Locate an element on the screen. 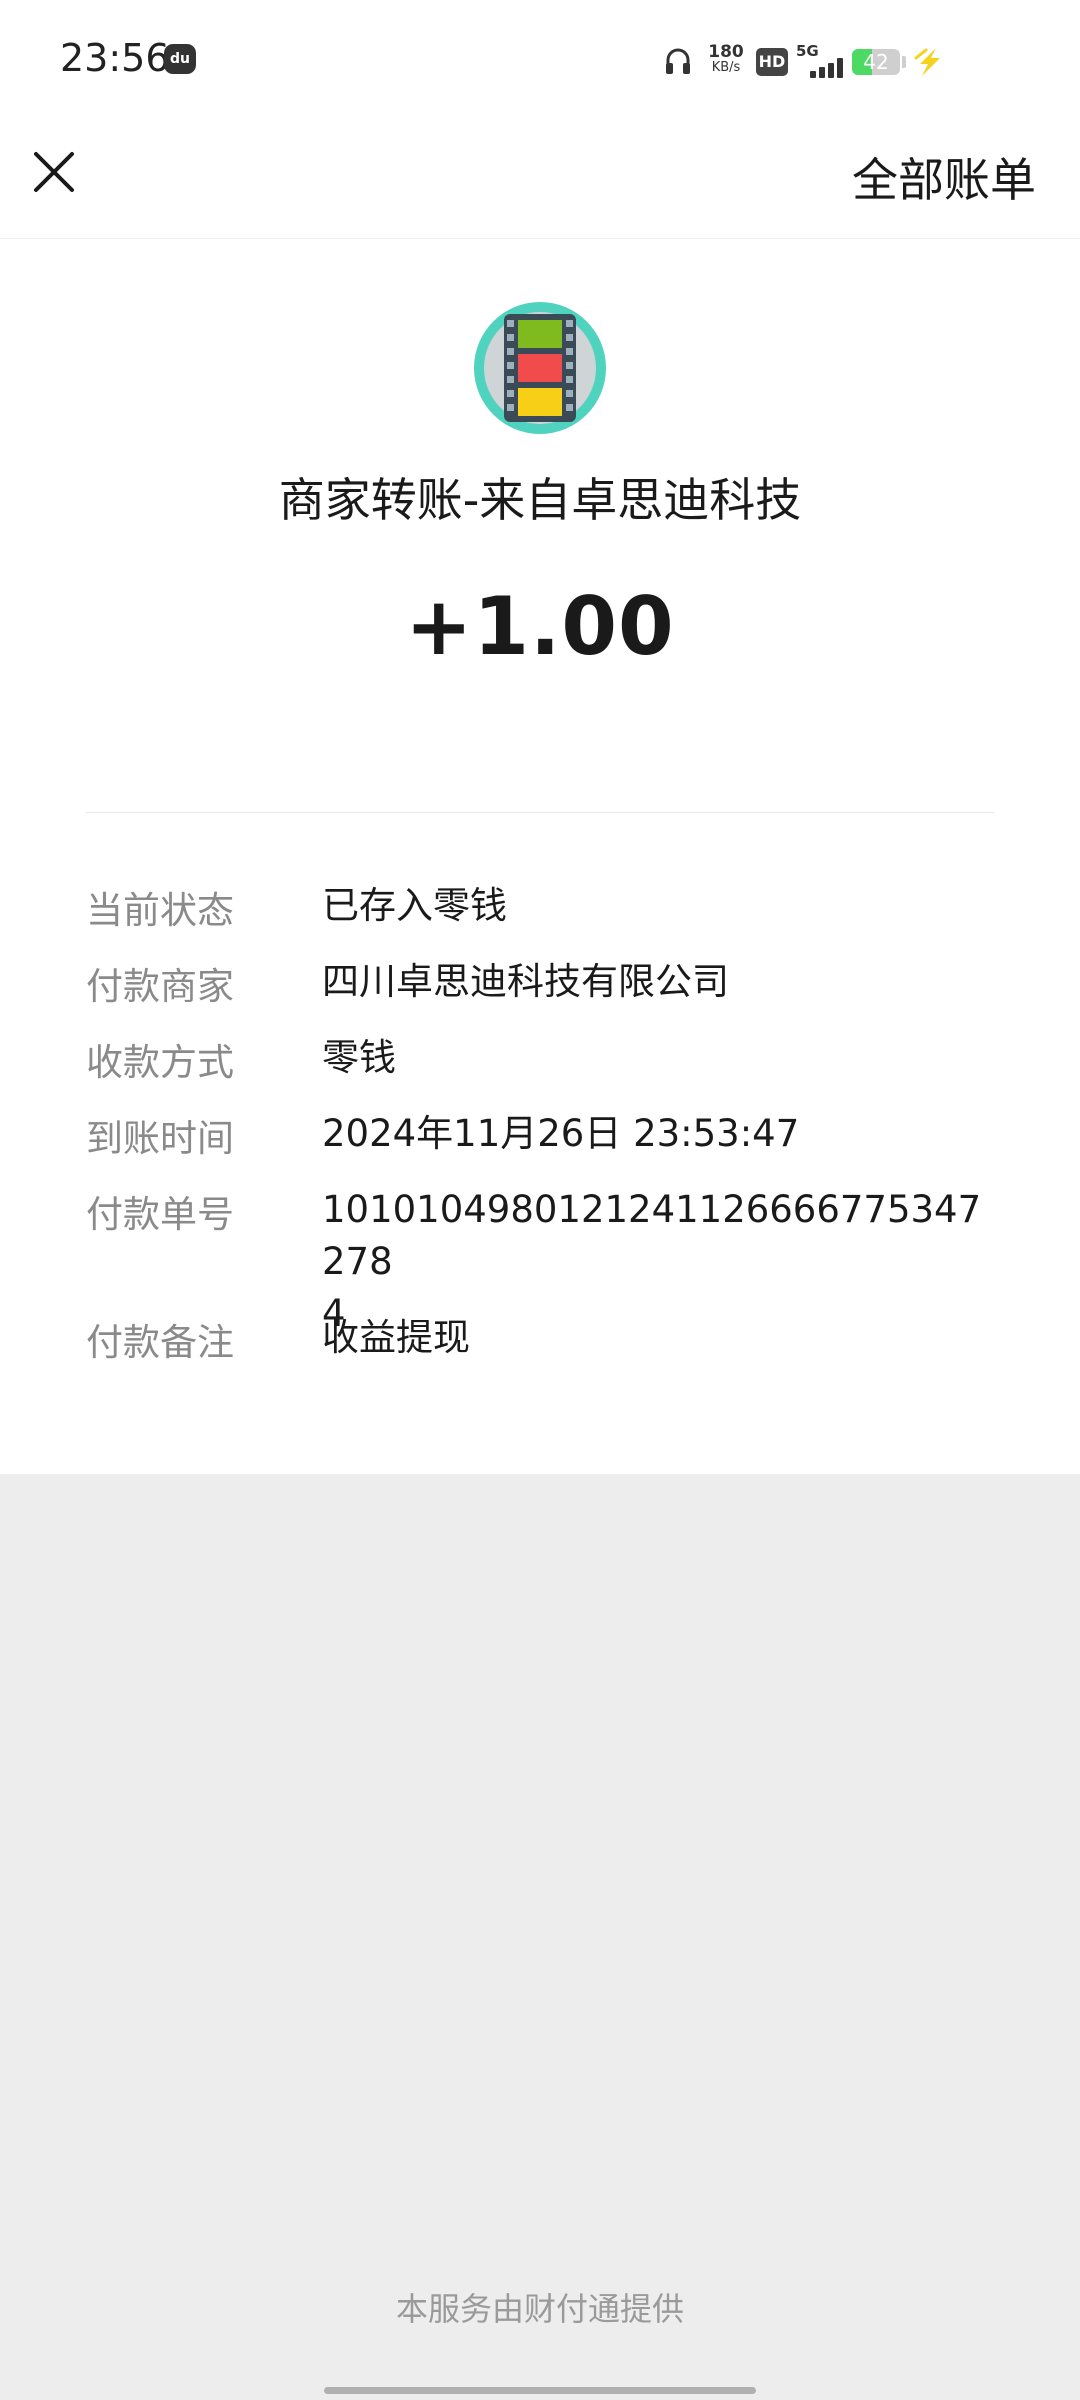 The height and width of the screenshot is (2400, 1080). headphone-icon is located at coordinates (678, 61).